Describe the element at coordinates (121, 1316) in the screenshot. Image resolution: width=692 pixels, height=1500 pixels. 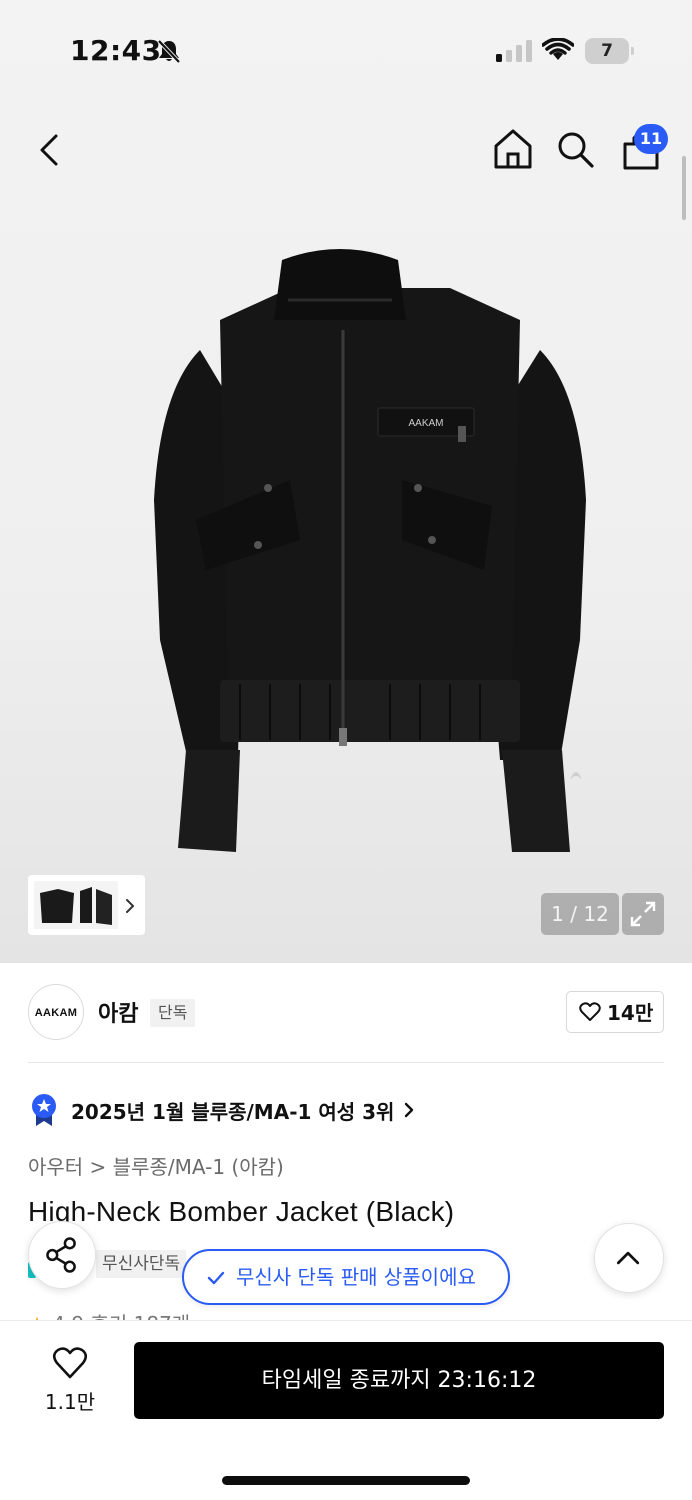
I see `rating-text: 4.9 후기 187개` at that location.